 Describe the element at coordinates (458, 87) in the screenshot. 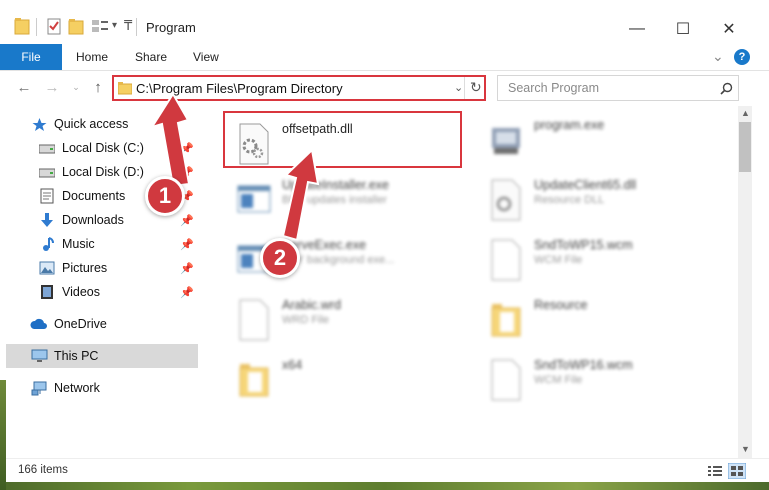

I see `address-dropdown-chevron-icon: ⌄` at that location.